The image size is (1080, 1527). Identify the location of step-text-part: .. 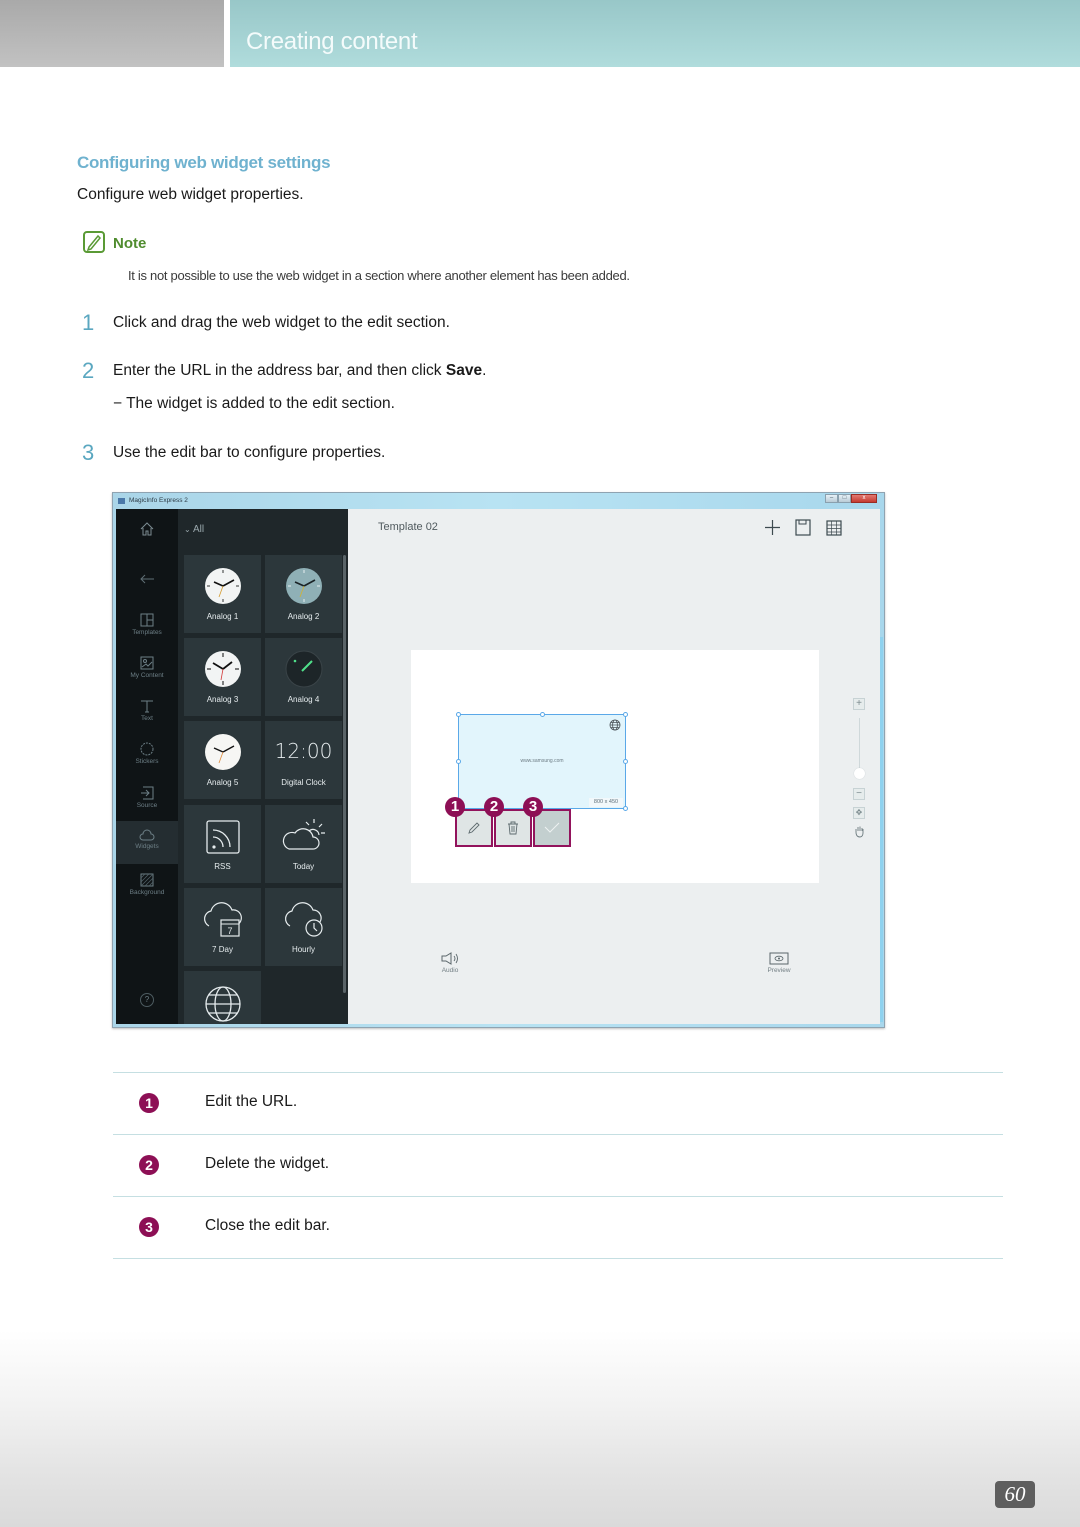
(484, 370).